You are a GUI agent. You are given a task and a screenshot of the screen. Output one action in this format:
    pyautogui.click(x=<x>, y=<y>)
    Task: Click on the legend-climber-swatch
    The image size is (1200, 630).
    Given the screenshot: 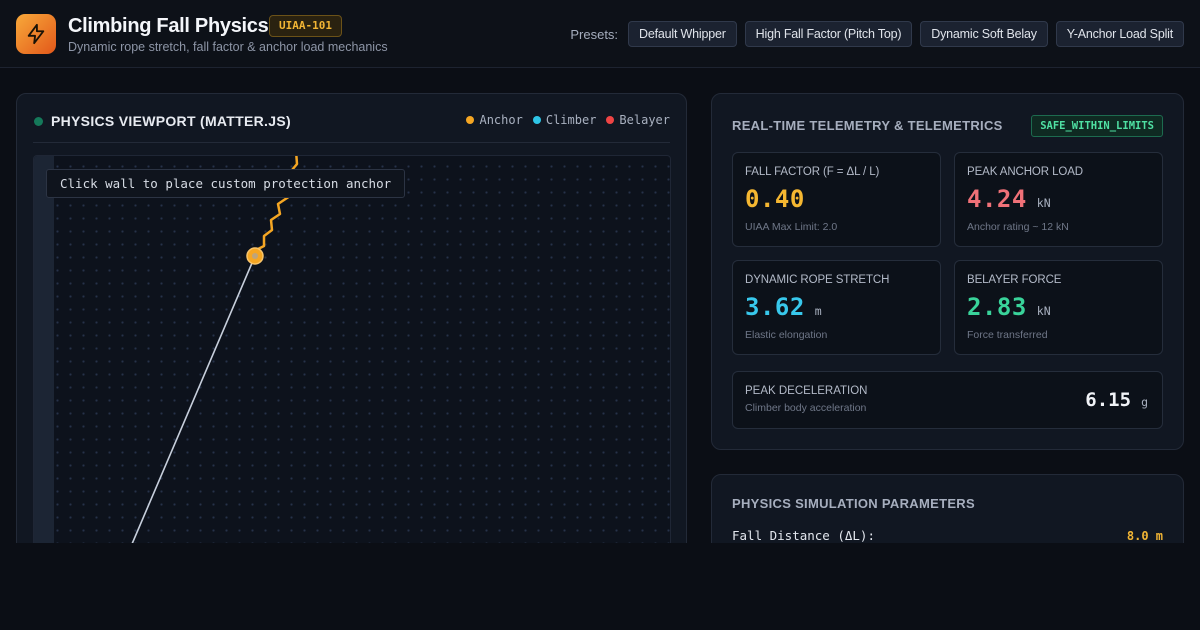 What is the action you would take?
    pyautogui.click(x=536, y=120)
    